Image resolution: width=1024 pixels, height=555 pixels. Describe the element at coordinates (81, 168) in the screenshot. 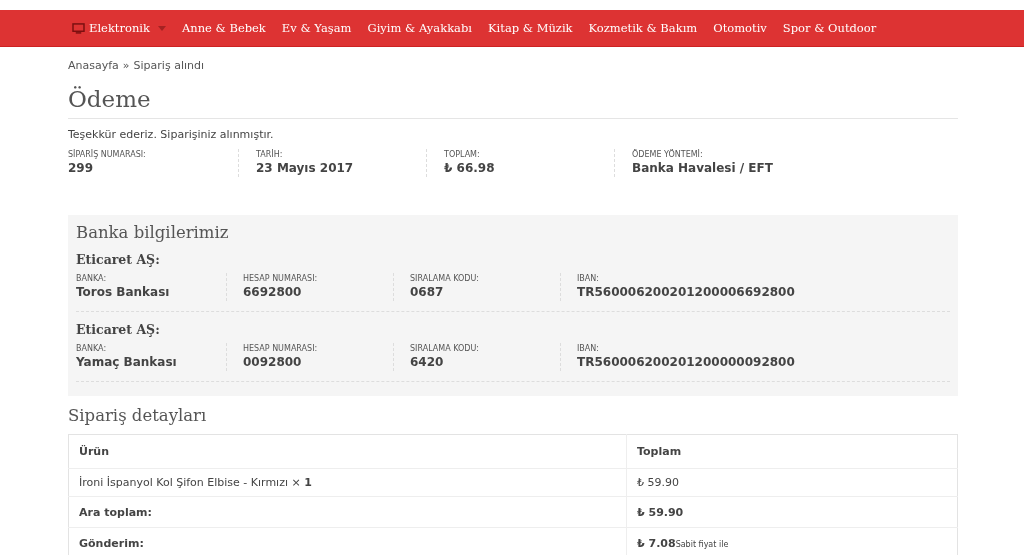

I see `overview-value: 299` at that location.